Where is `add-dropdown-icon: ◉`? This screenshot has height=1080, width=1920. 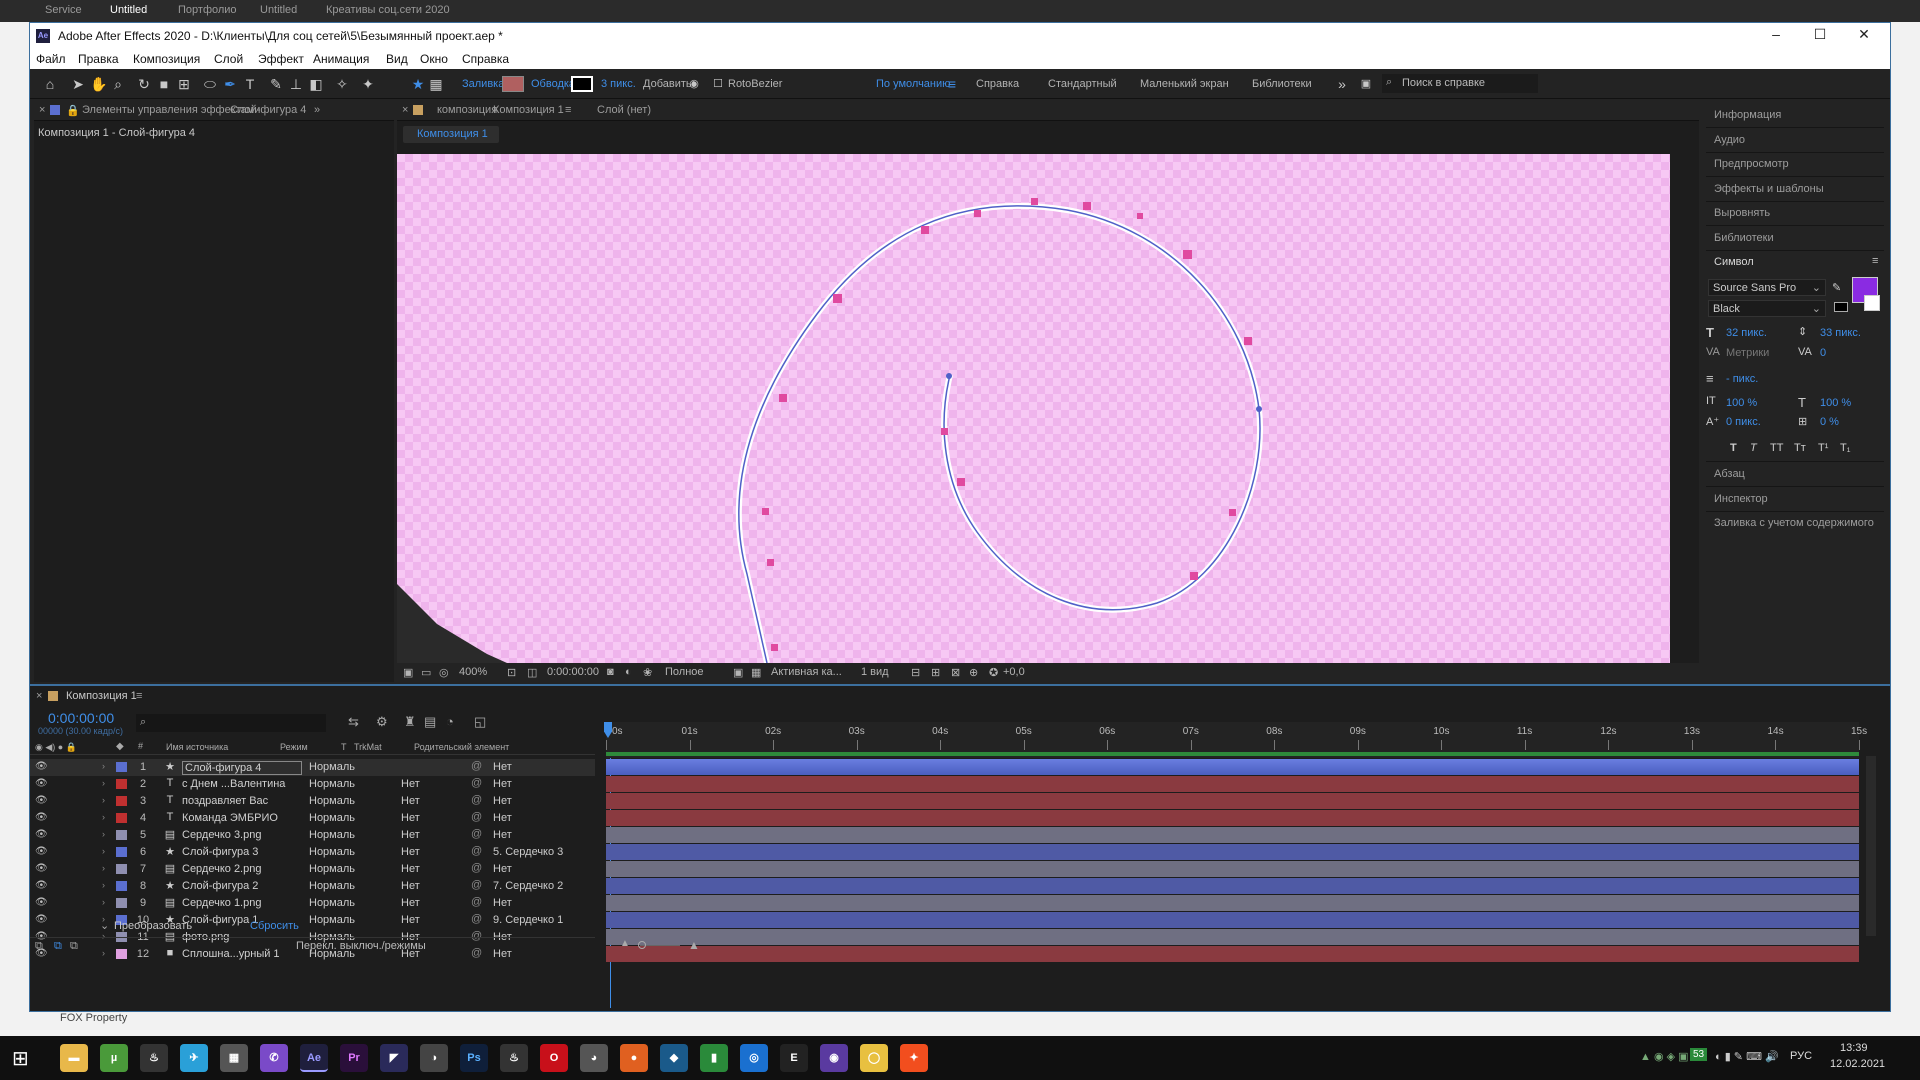 add-dropdown-icon: ◉ is located at coordinates (694, 84).